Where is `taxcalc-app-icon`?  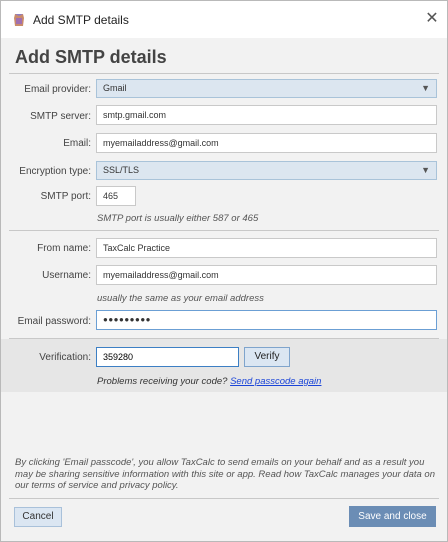 taxcalc-app-icon is located at coordinates (19, 20).